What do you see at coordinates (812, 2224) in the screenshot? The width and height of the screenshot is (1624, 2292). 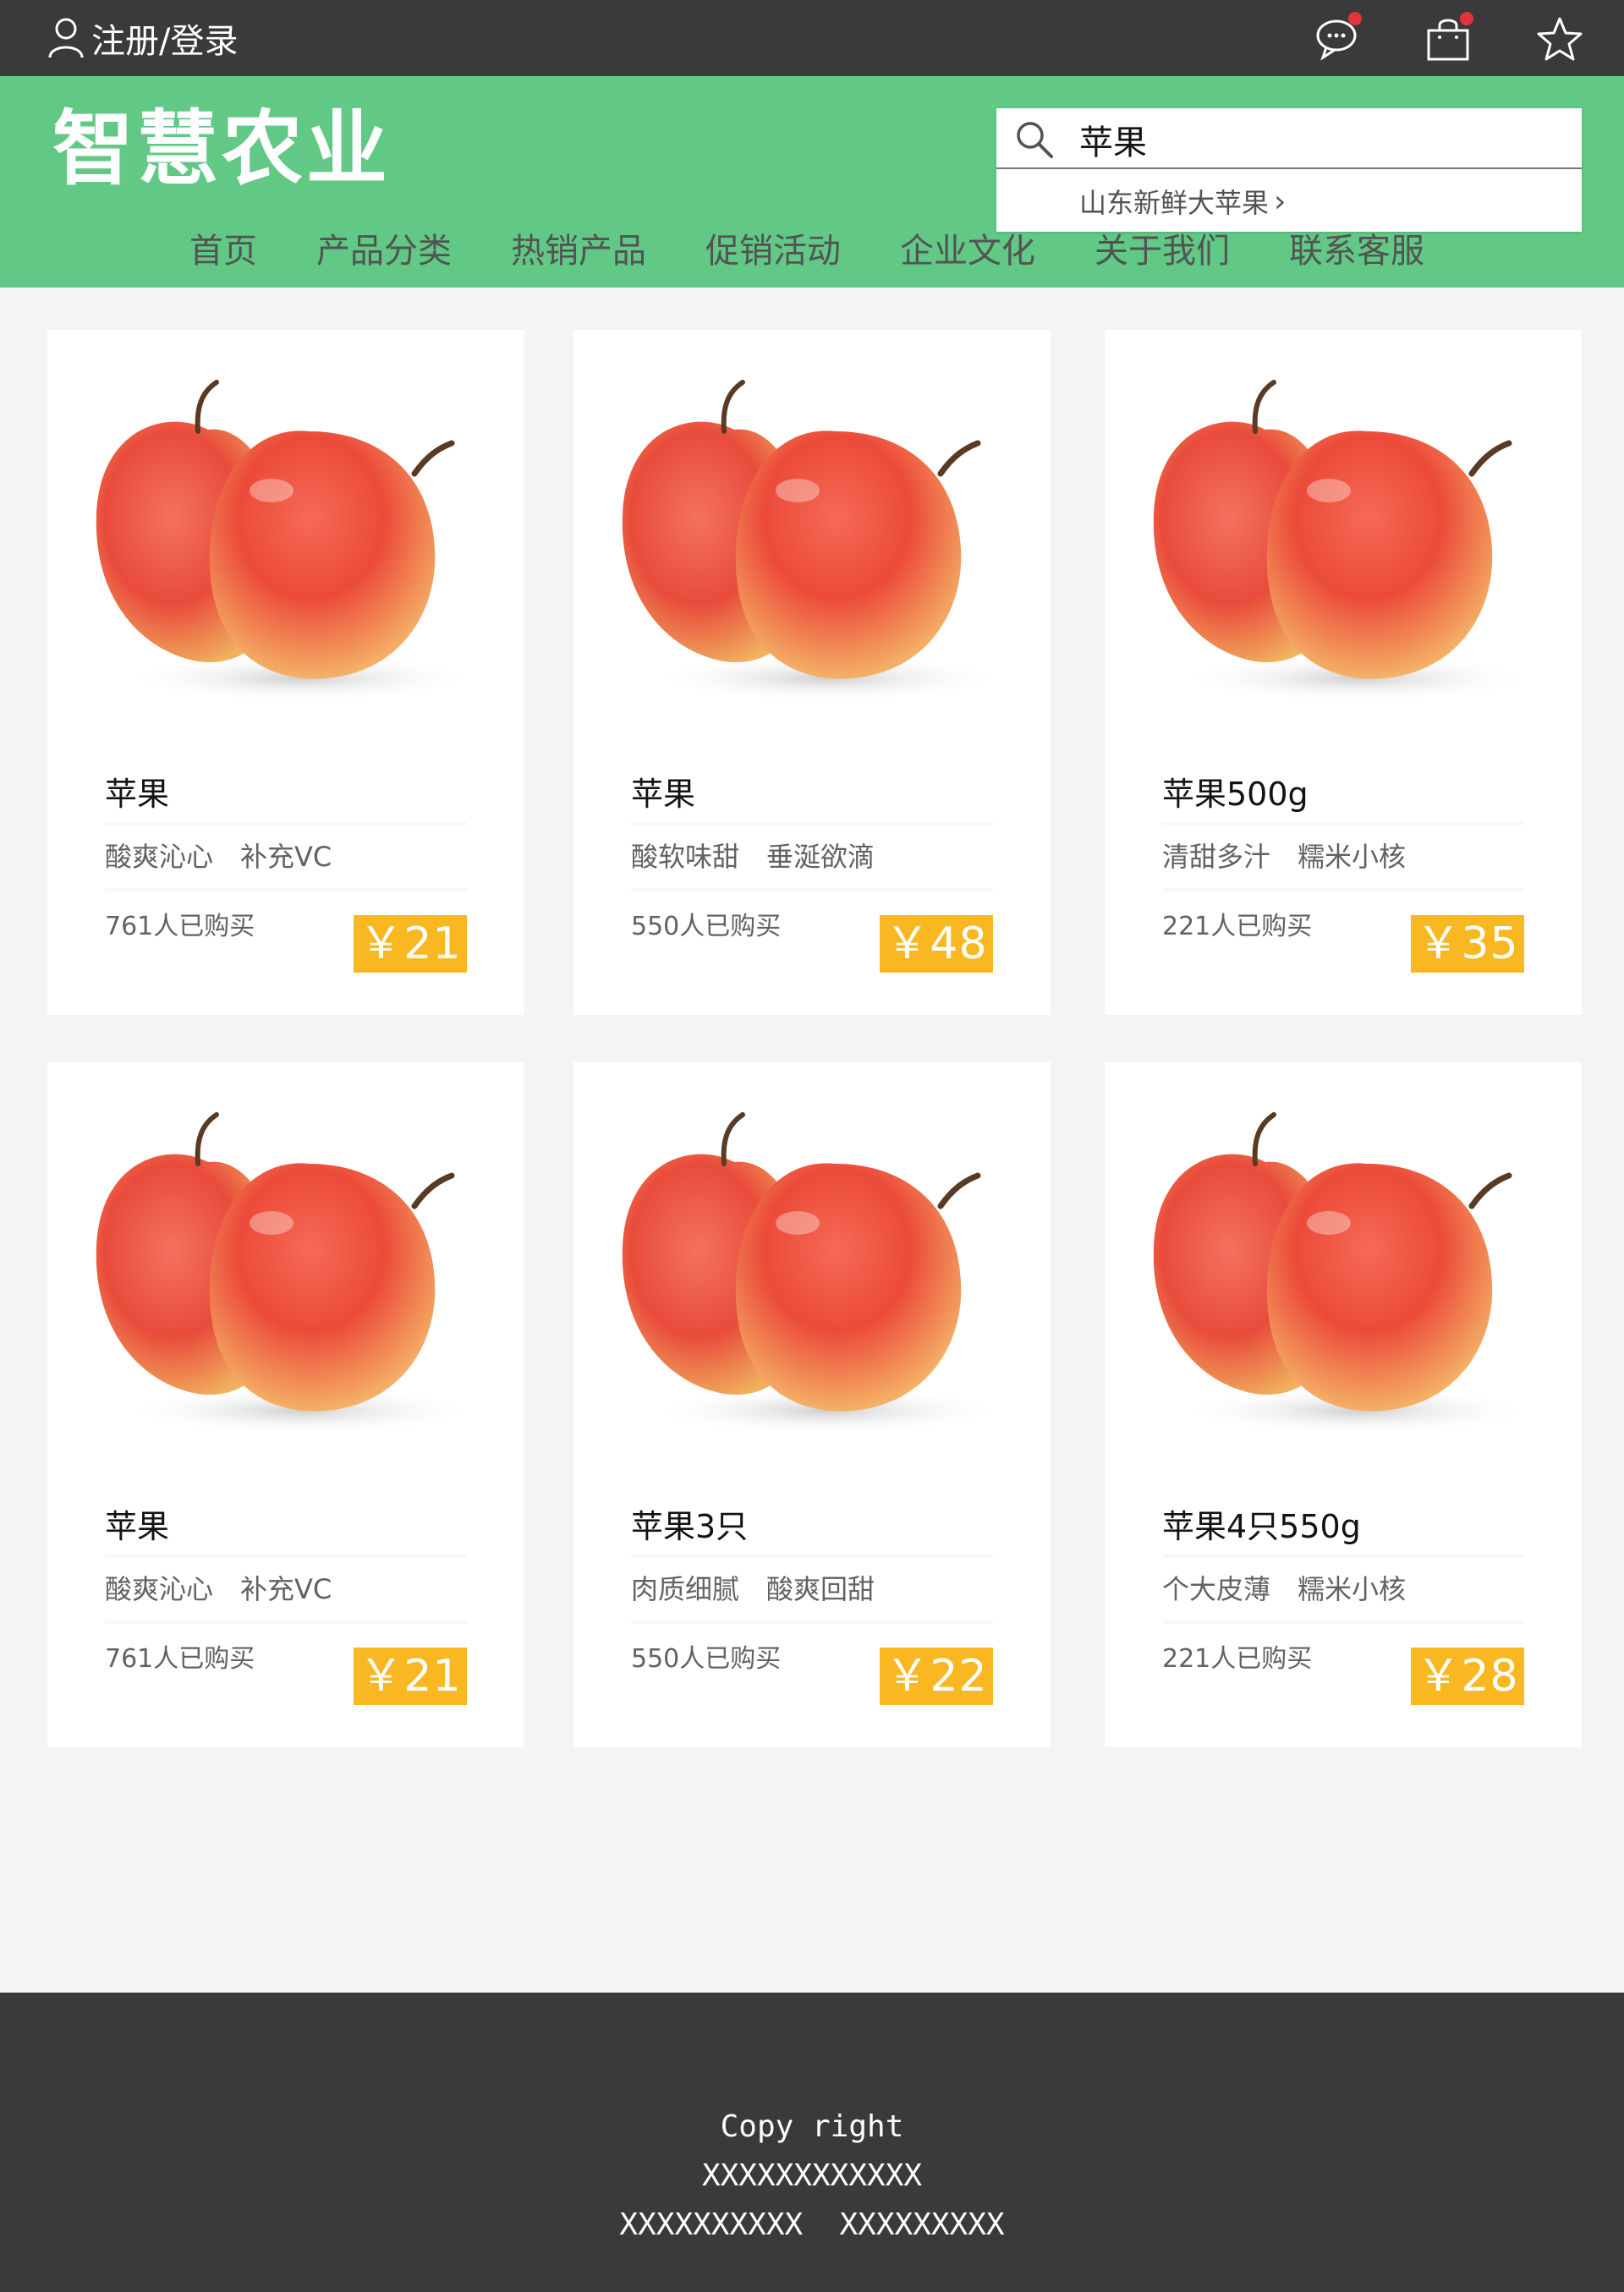 I see `footer-line-3: XXXXXXXXXX XXXXXXXXX` at bounding box center [812, 2224].